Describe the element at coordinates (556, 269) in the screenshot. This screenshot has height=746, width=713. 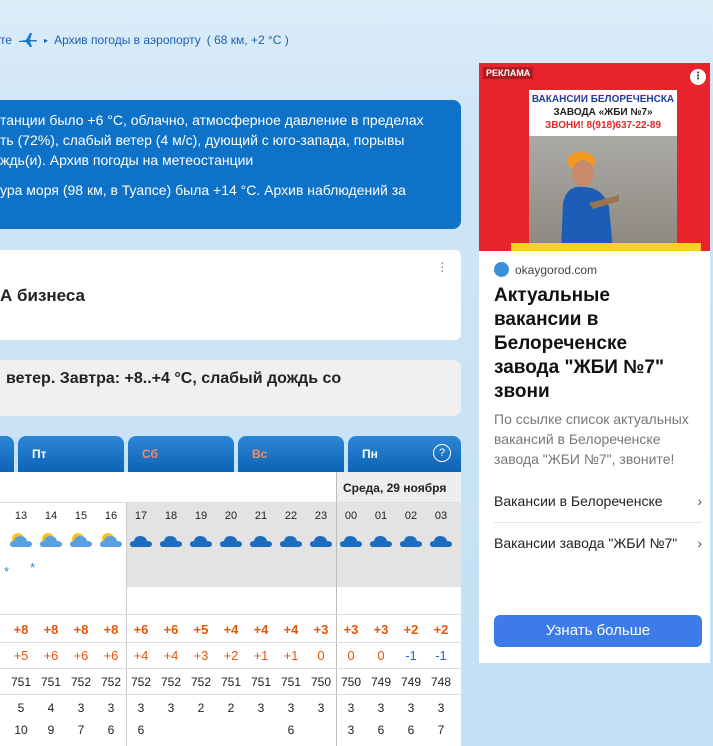
I see `ad-source-domain: okaygorod.com` at that location.